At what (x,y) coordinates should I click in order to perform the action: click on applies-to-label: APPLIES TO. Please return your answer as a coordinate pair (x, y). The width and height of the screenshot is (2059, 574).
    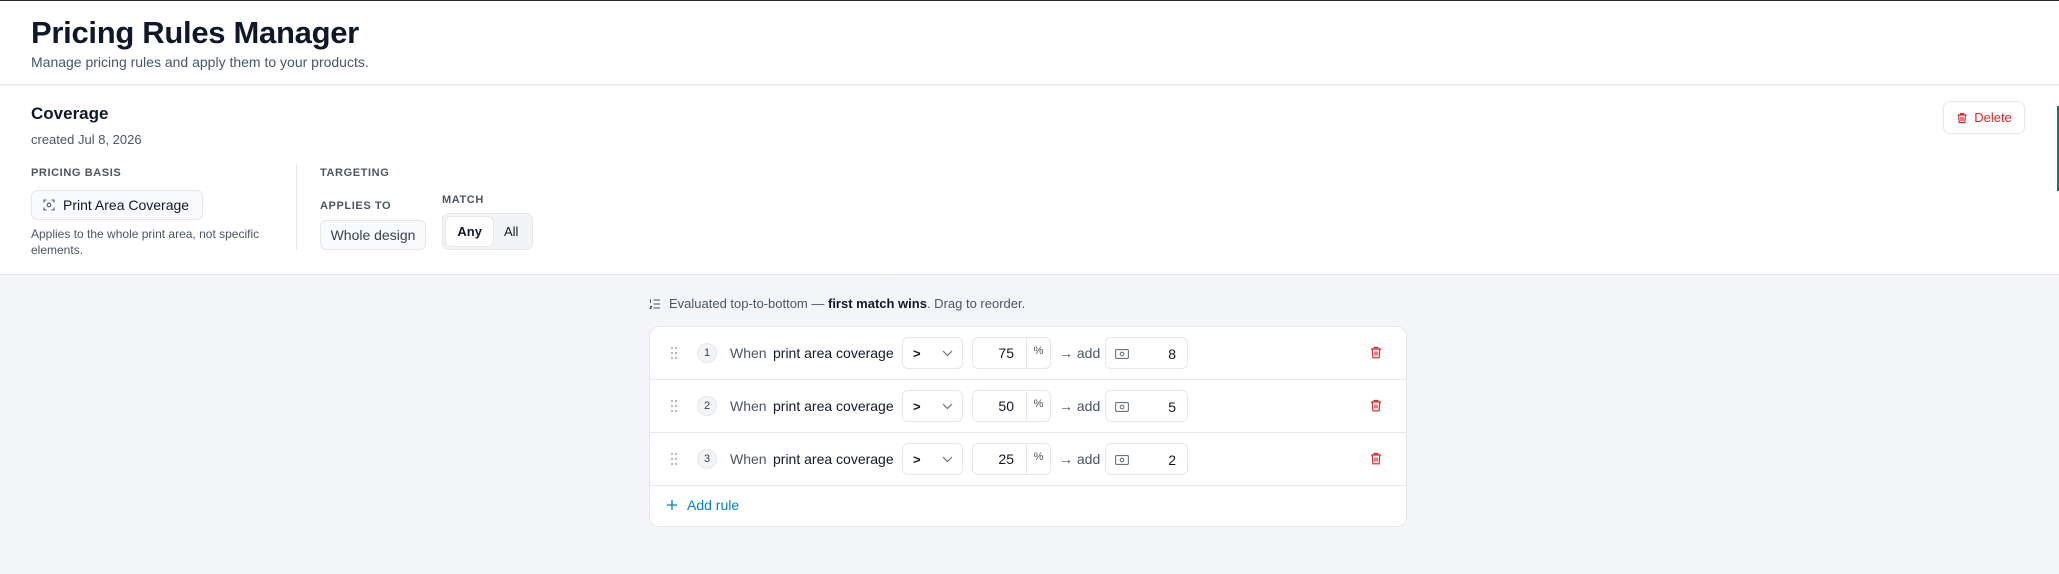
    Looking at the image, I should click on (356, 206).